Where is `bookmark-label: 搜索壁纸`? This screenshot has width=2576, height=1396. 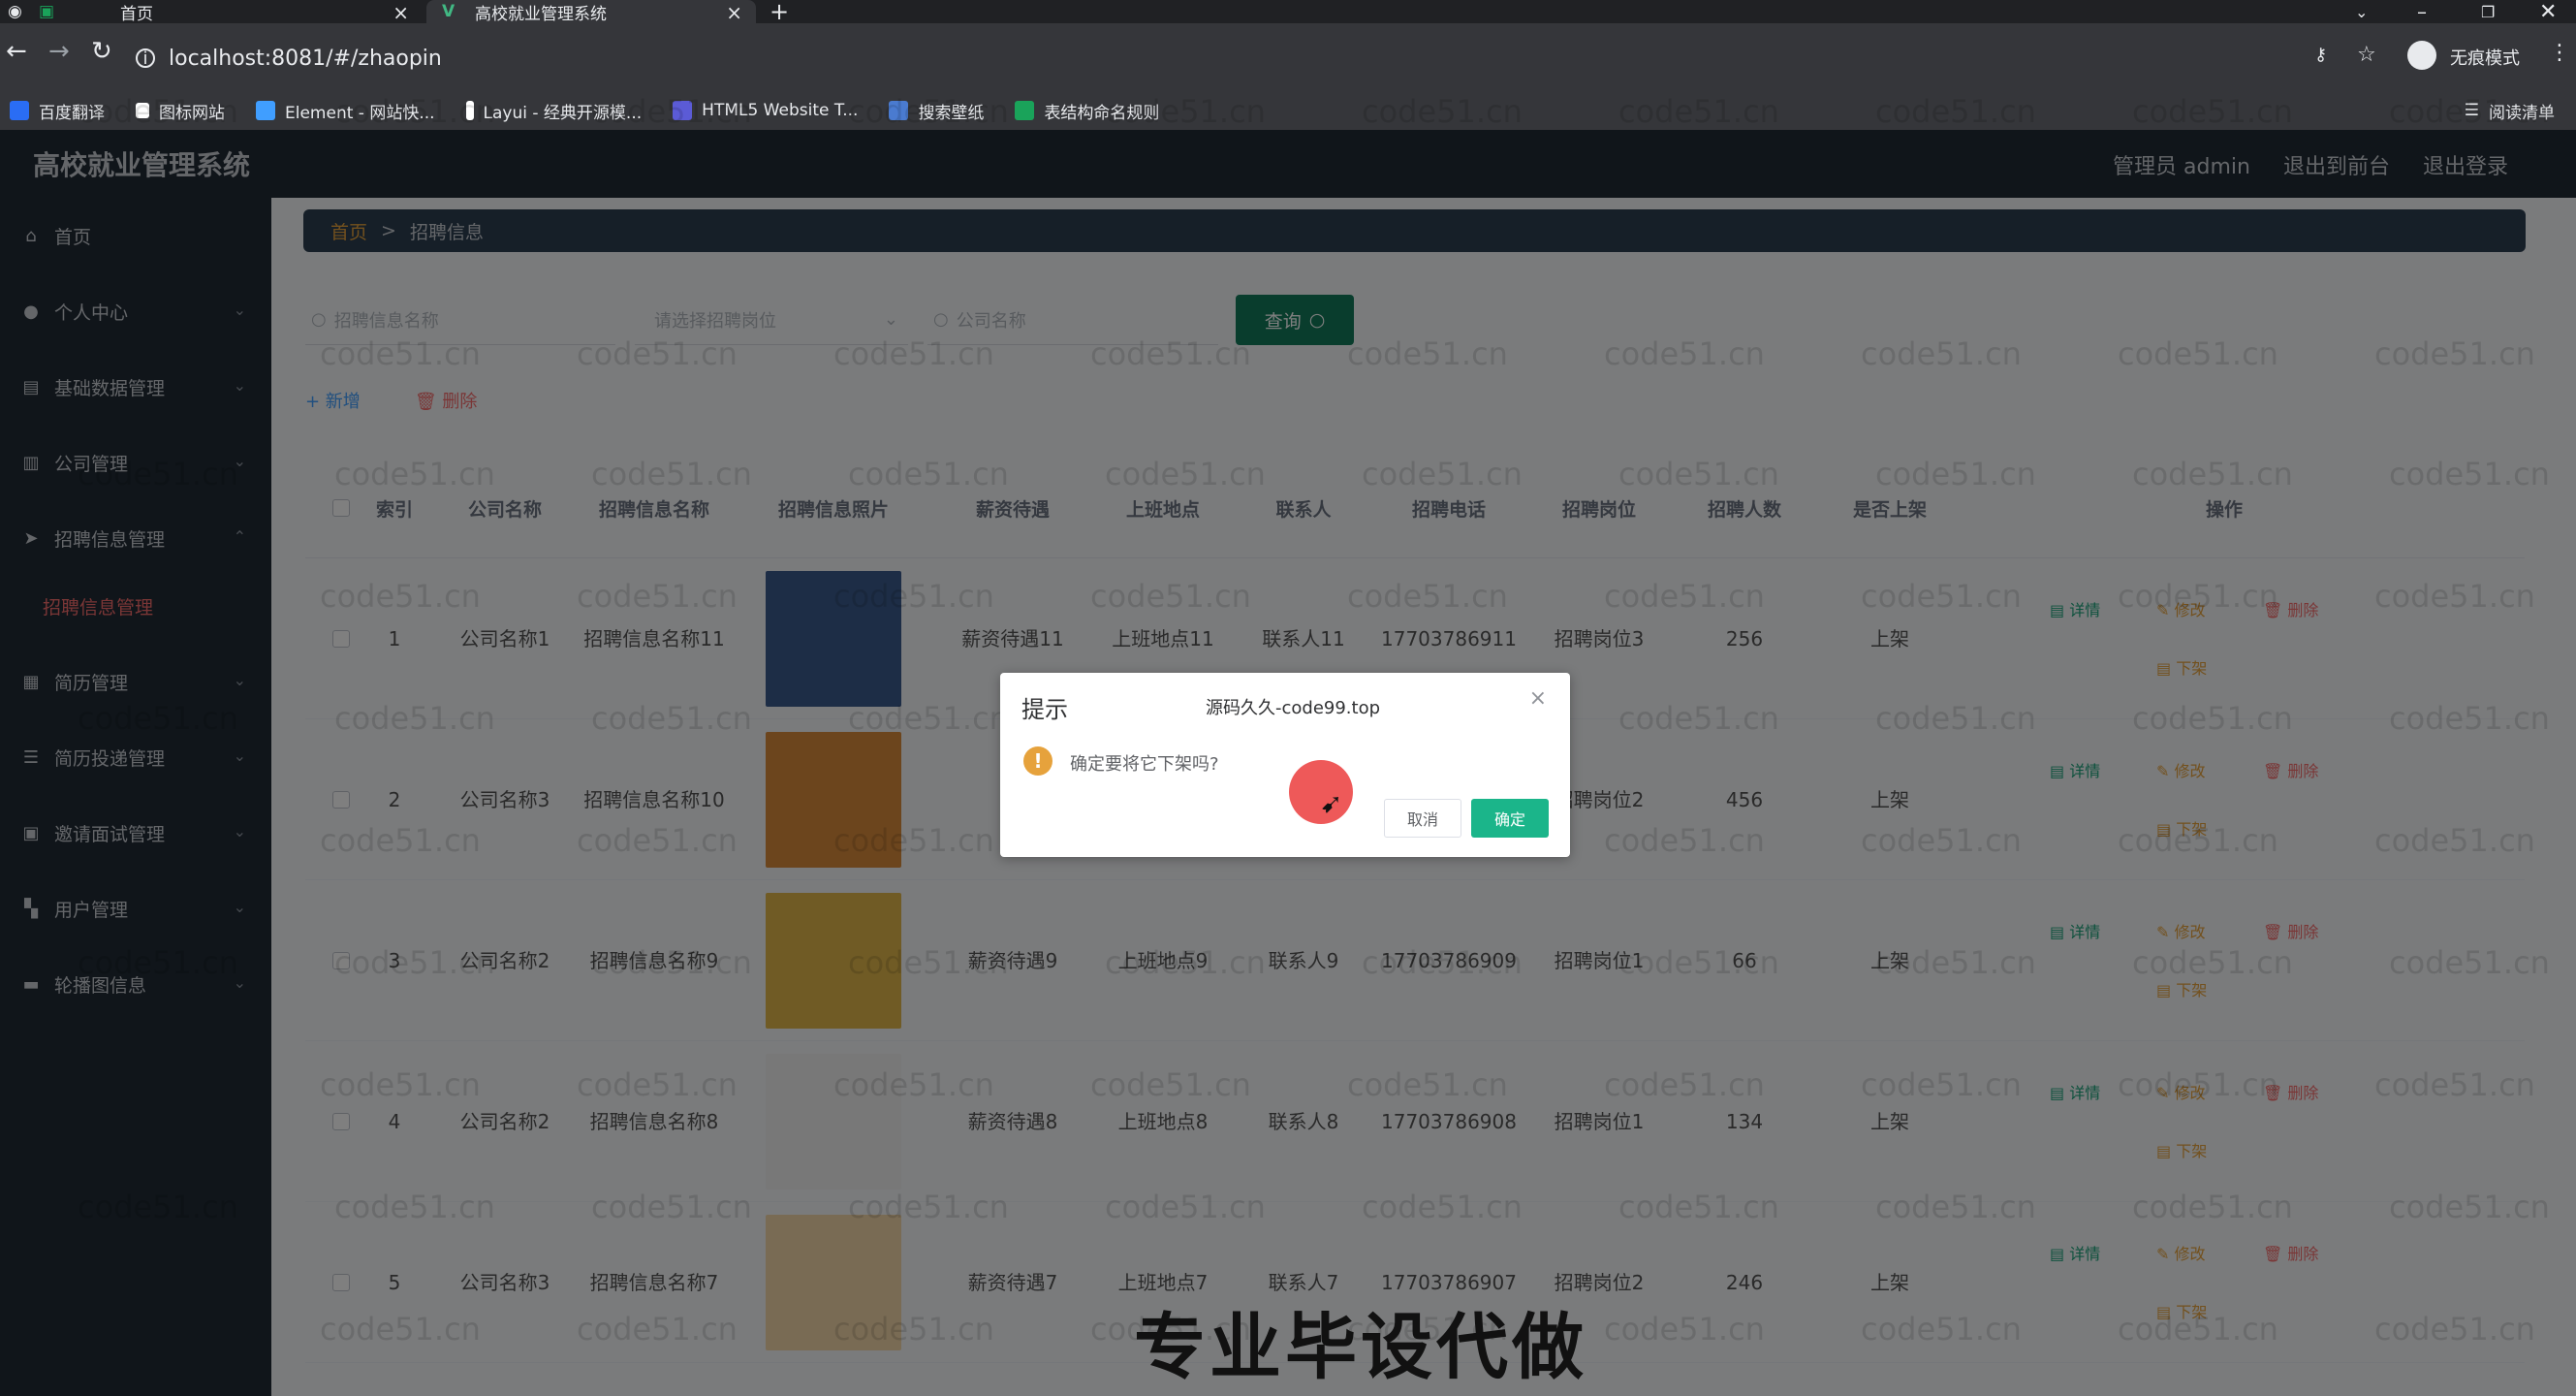
bookmark-label: 搜索壁纸 is located at coordinates (951, 113).